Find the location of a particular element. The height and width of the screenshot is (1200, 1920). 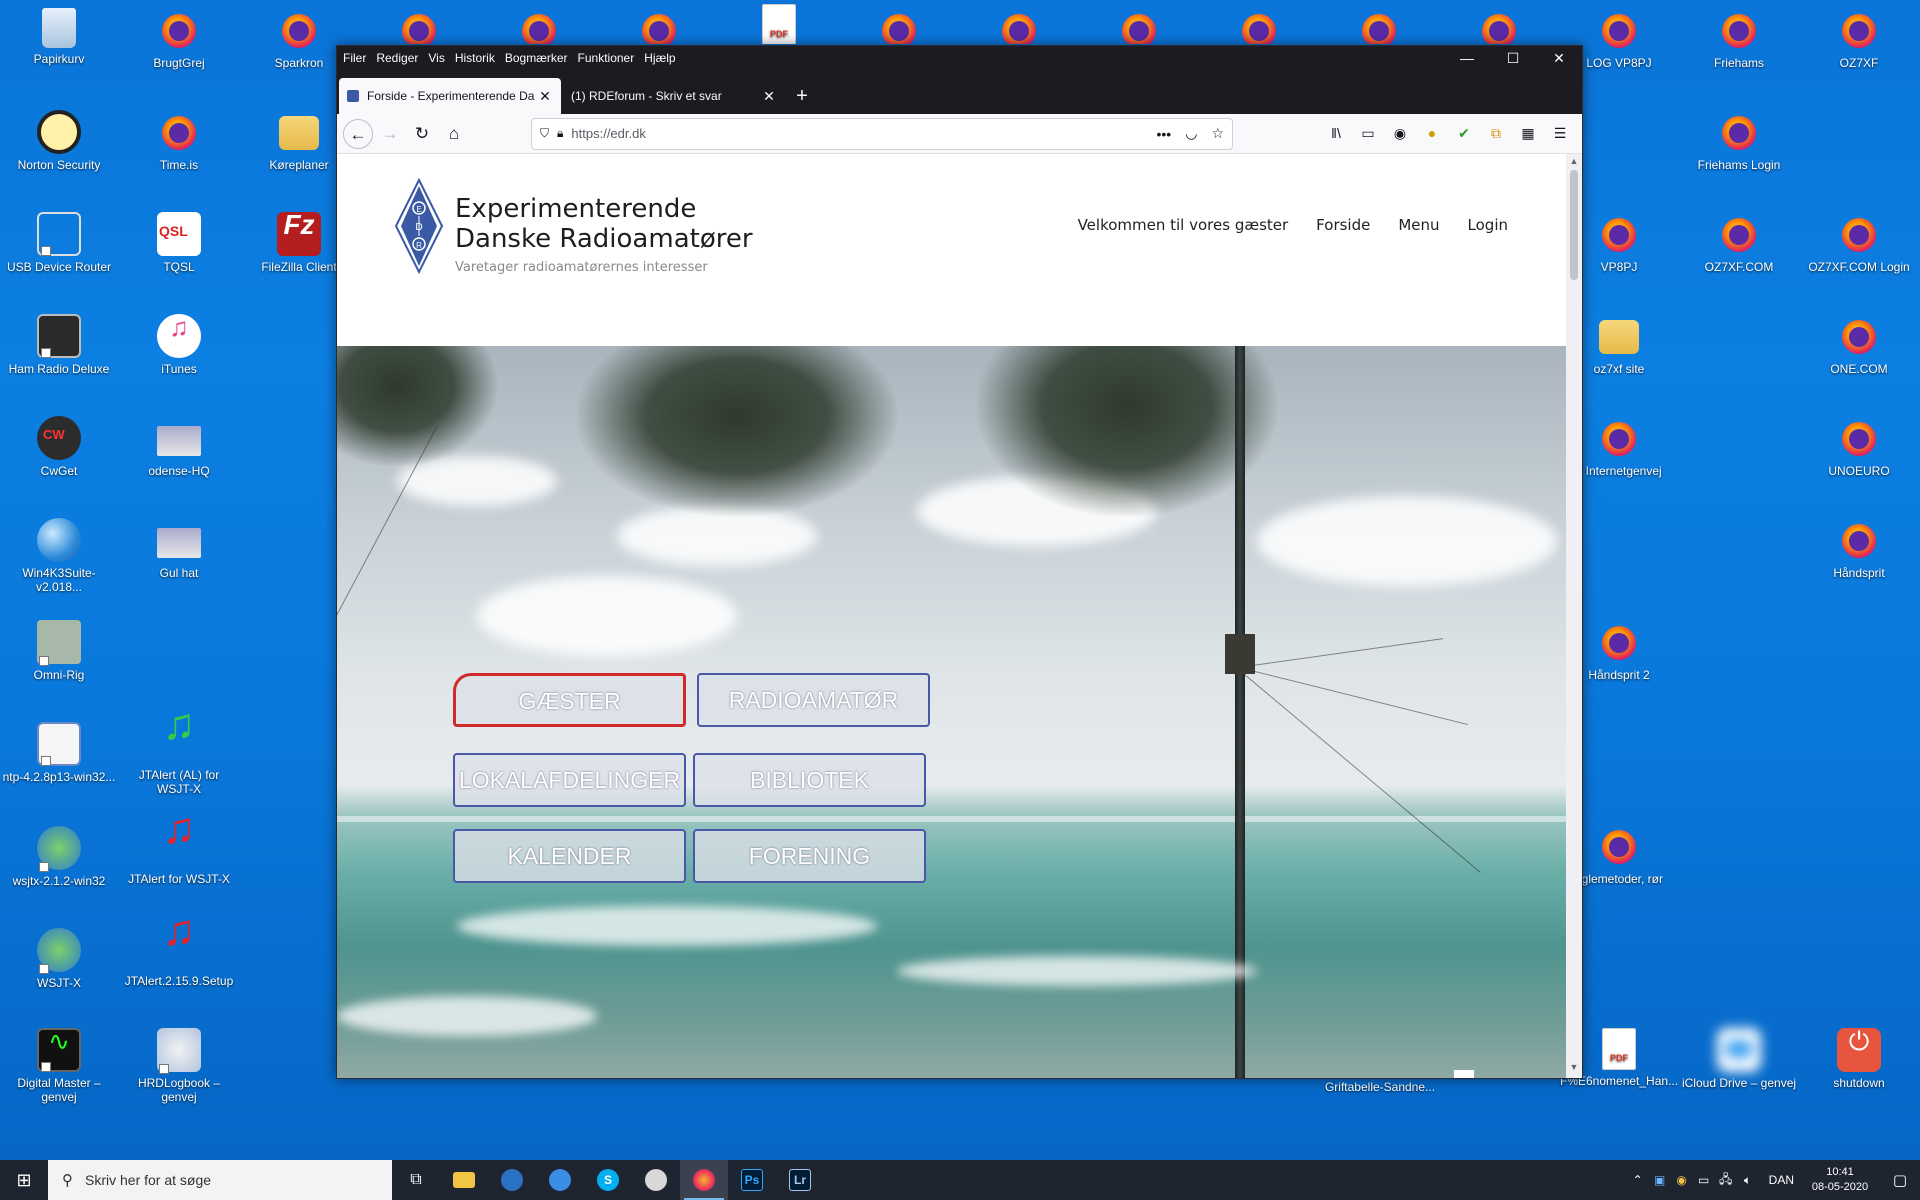

nav-forside: Forside is located at coordinates (1343, 225).